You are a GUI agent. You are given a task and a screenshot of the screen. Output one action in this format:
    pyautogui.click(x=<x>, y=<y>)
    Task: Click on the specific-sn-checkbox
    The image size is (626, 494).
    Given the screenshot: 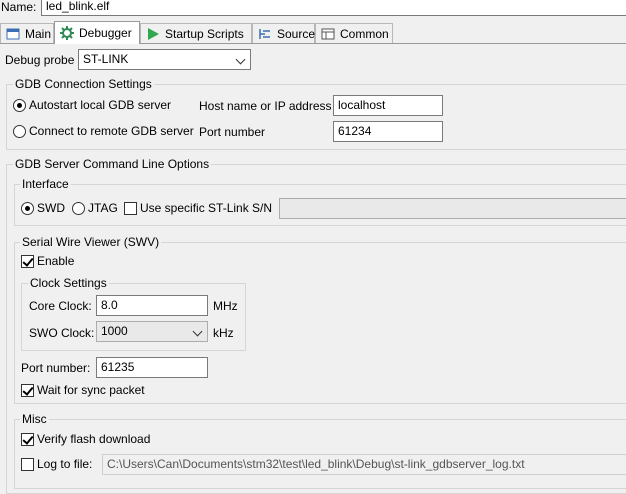 What is the action you would take?
    pyautogui.click(x=130, y=208)
    